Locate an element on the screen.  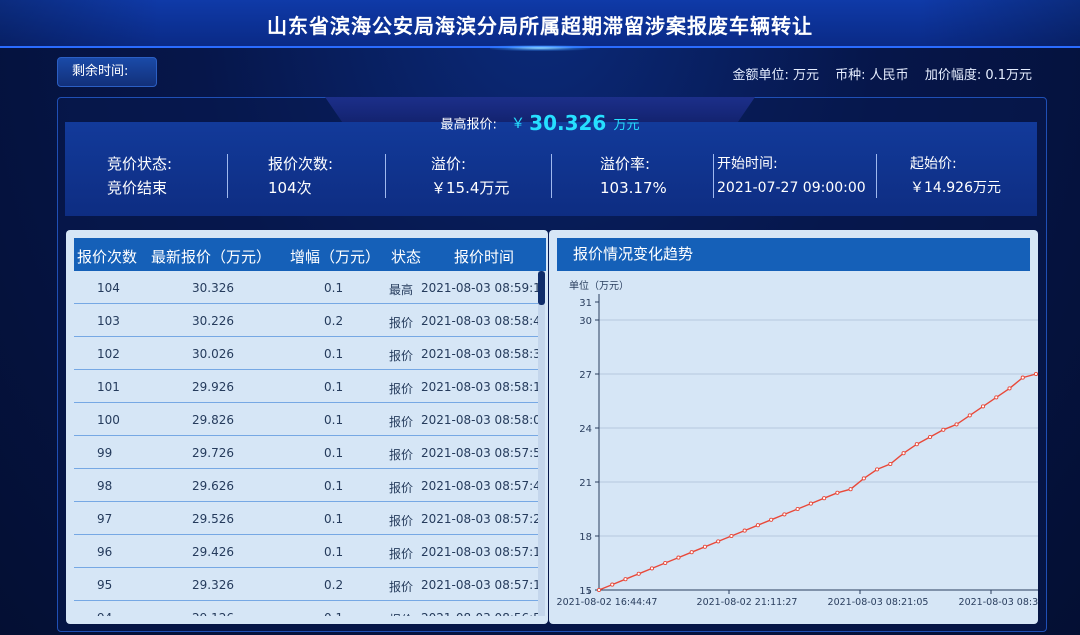
scrollbar-track is located at coordinates (541, 443).